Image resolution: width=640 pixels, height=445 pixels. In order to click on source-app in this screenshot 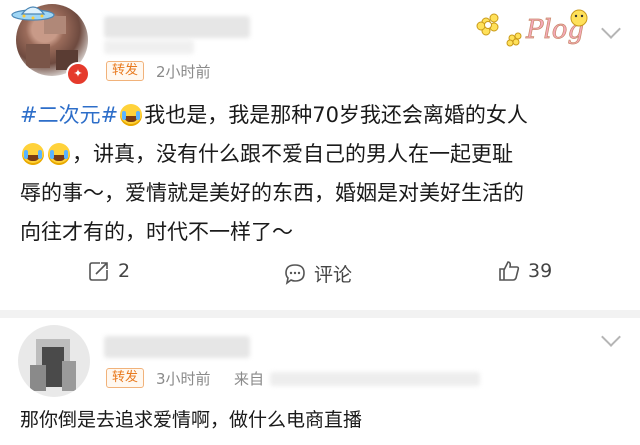, I will do `click(375, 379)`.